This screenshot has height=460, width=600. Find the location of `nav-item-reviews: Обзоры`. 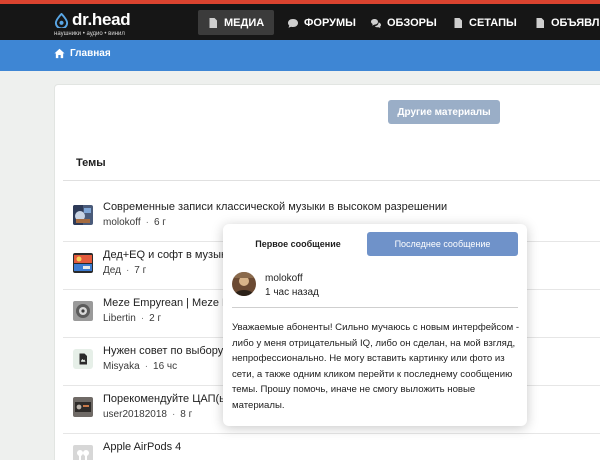

nav-item-reviews: Обзоры is located at coordinates (404, 22).